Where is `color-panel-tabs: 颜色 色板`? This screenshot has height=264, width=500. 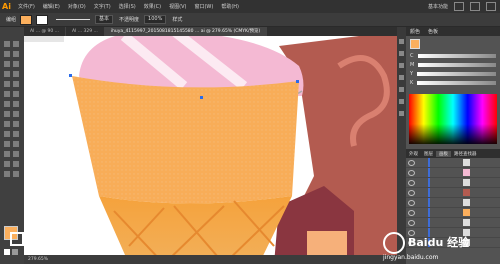 color-panel-tabs: 颜色 色板 is located at coordinates (453, 31).